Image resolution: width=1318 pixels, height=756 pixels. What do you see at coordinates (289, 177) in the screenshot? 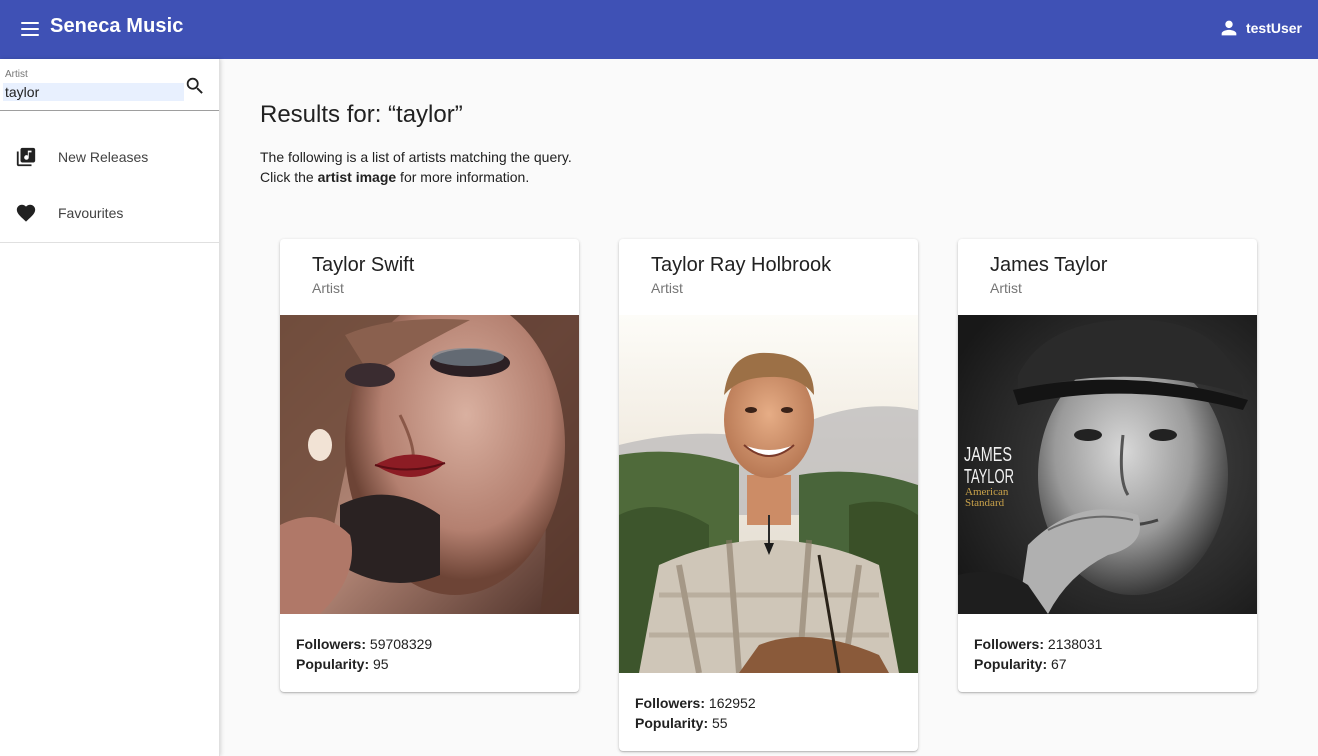
I see `description-text: Click the` at bounding box center [289, 177].